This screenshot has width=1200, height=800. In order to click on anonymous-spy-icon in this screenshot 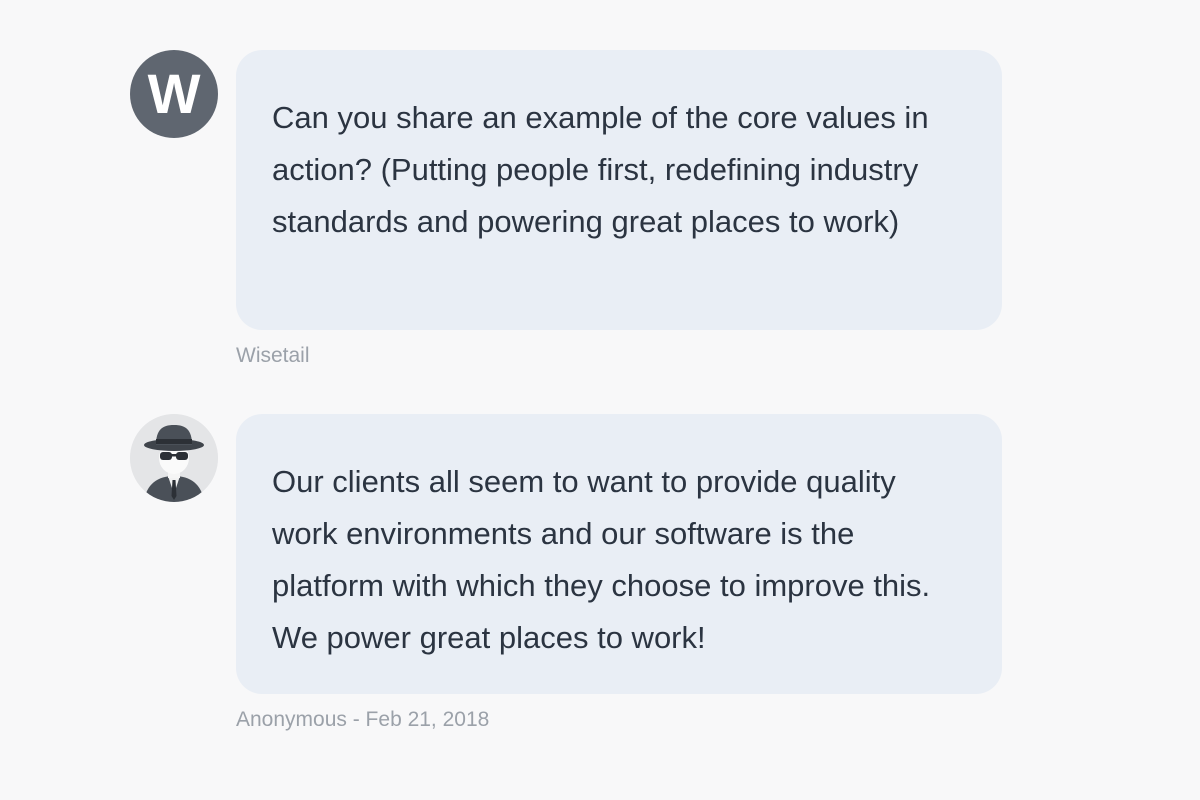, I will do `click(174, 458)`.